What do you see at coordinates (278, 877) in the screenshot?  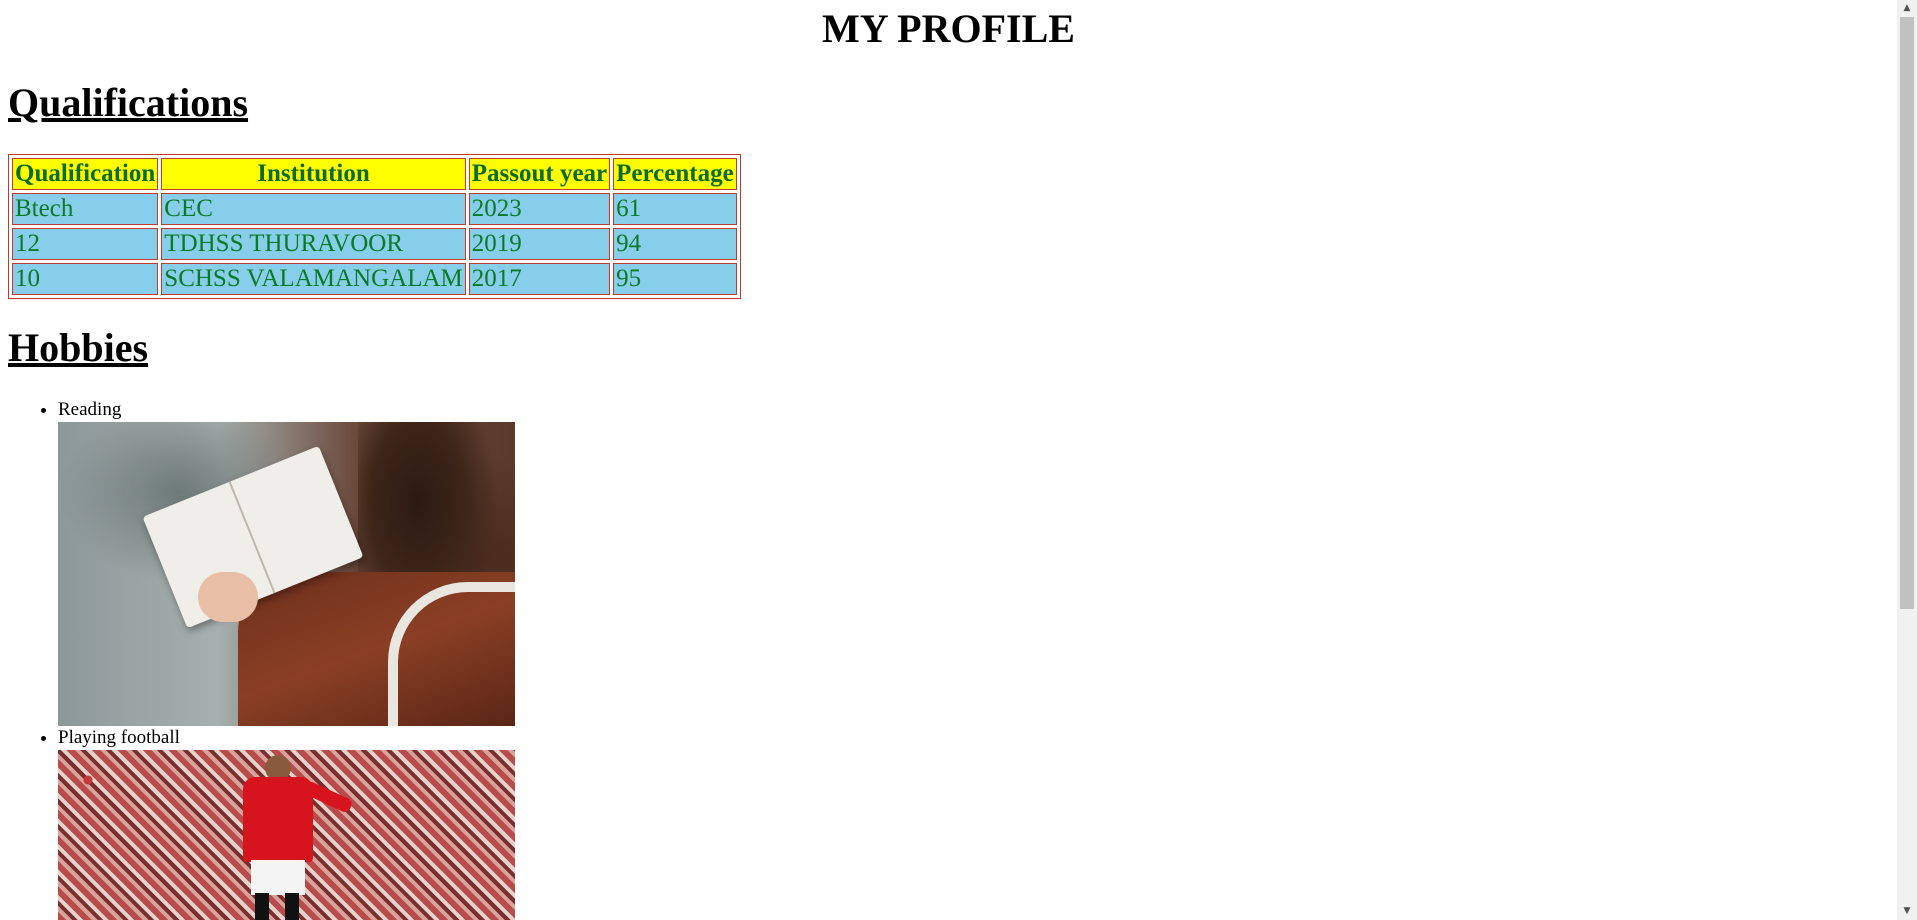 I see `player-shorts` at bounding box center [278, 877].